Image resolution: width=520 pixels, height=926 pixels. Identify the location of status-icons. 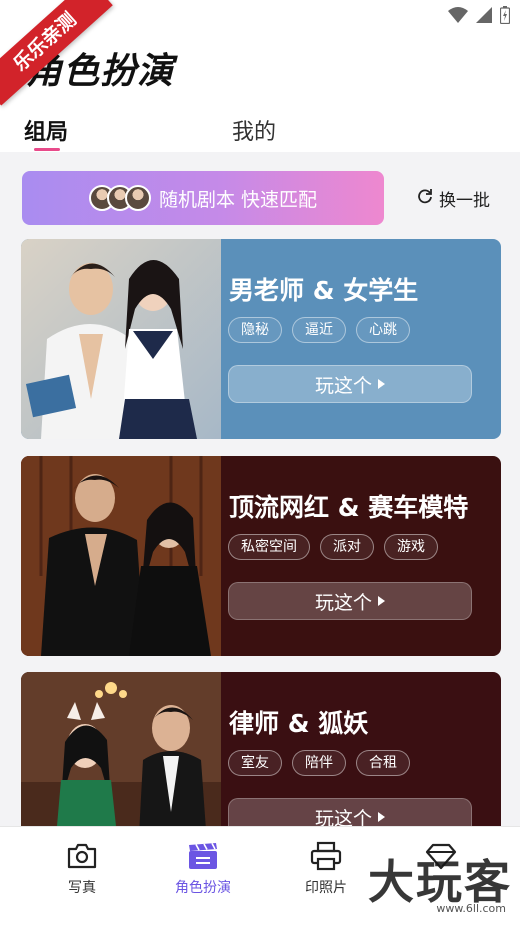
(479, 17).